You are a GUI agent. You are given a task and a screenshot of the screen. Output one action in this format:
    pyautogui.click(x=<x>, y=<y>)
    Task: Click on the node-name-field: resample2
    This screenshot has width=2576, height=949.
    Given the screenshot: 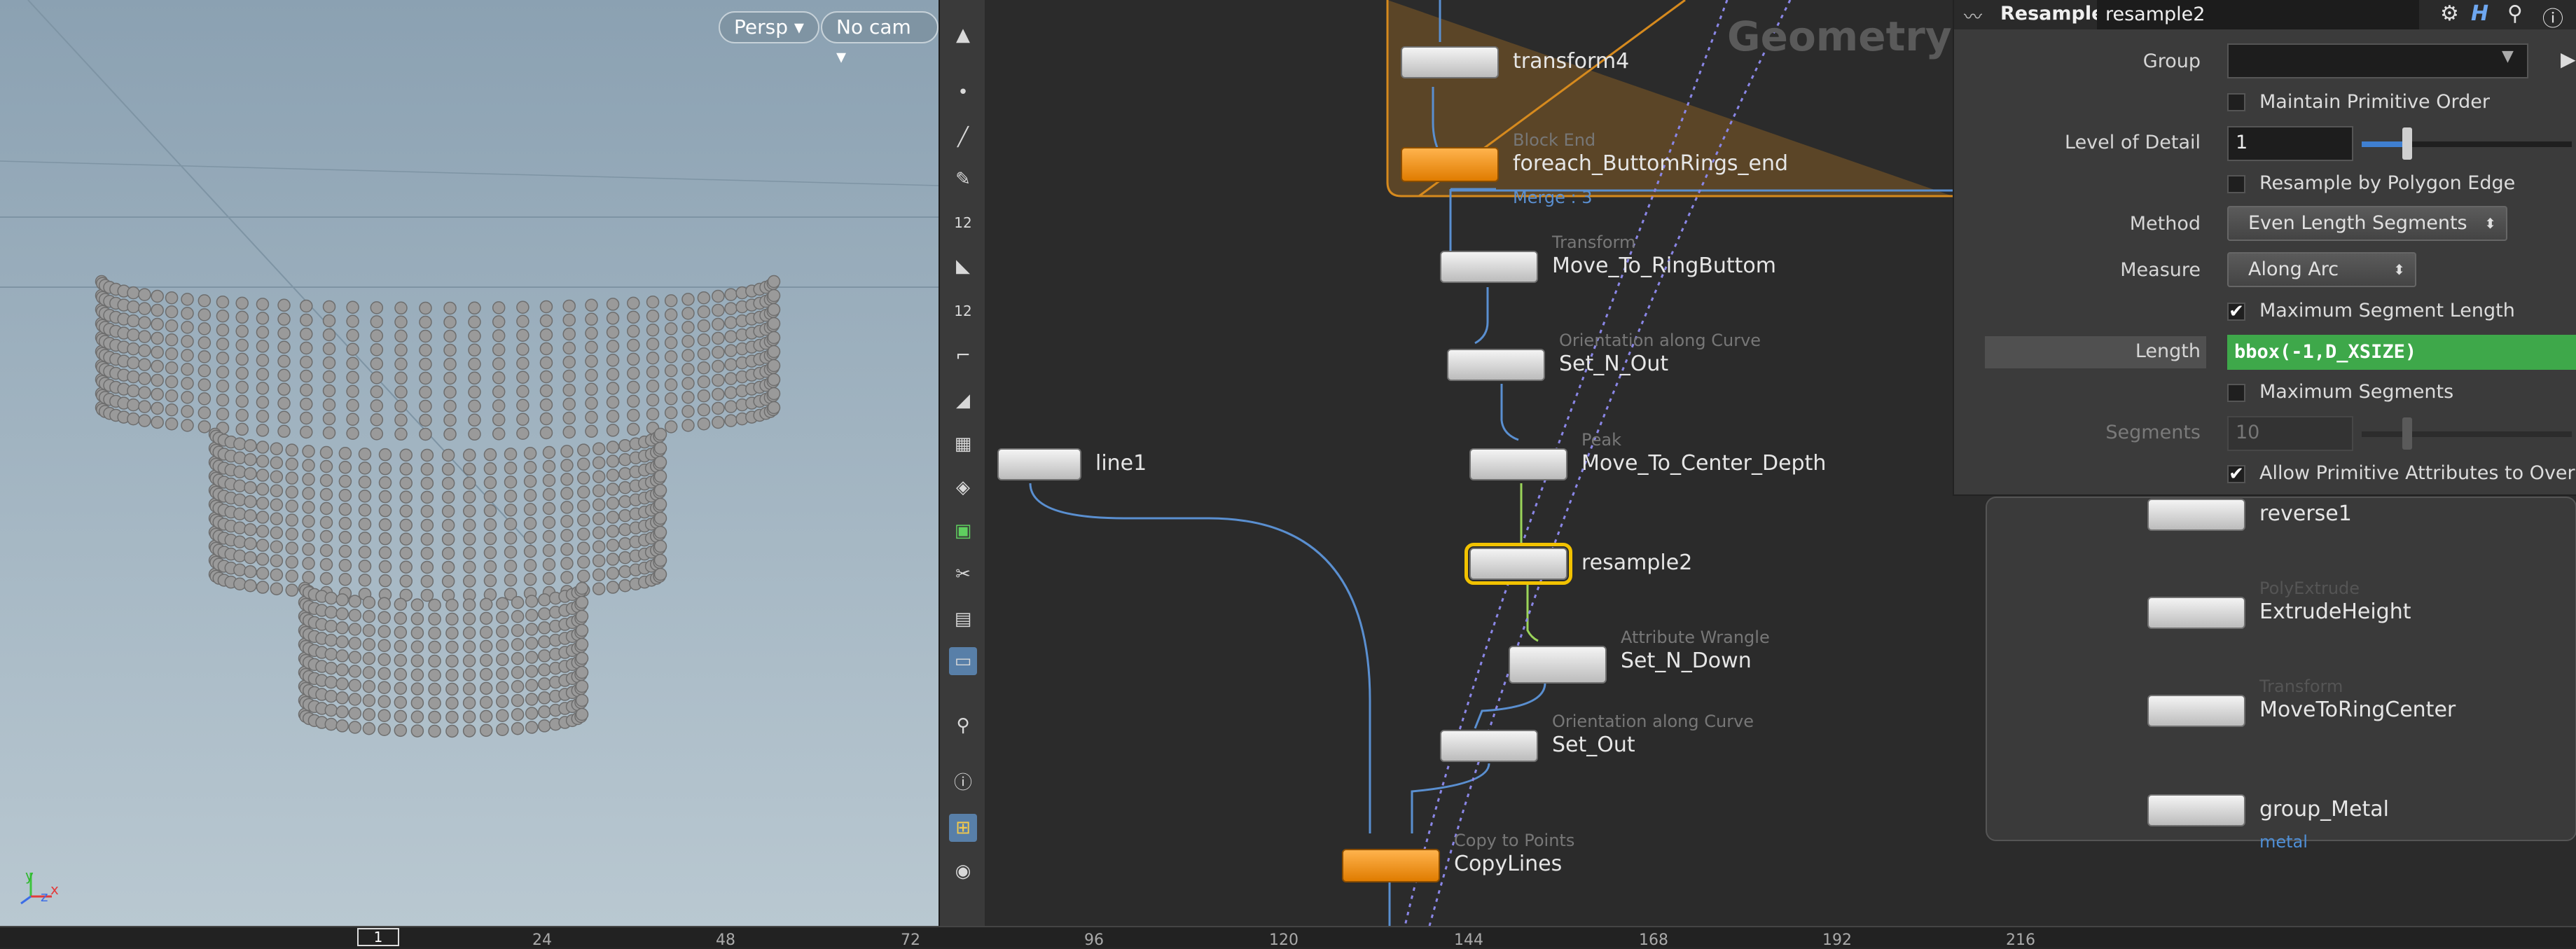 What is the action you would take?
    pyautogui.click(x=2258, y=14)
    